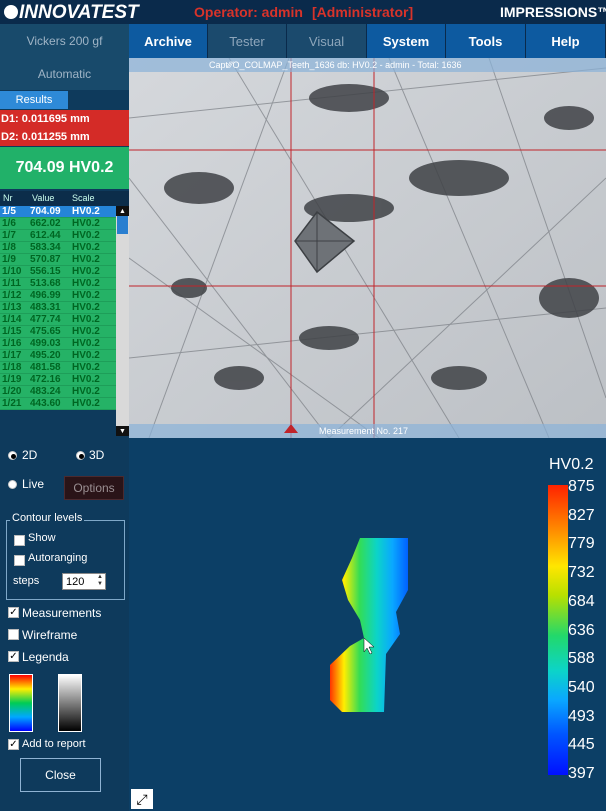  What do you see at coordinates (58, 272) in the screenshot?
I see `table-row: 1/10 556.15 HV0.2` at bounding box center [58, 272].